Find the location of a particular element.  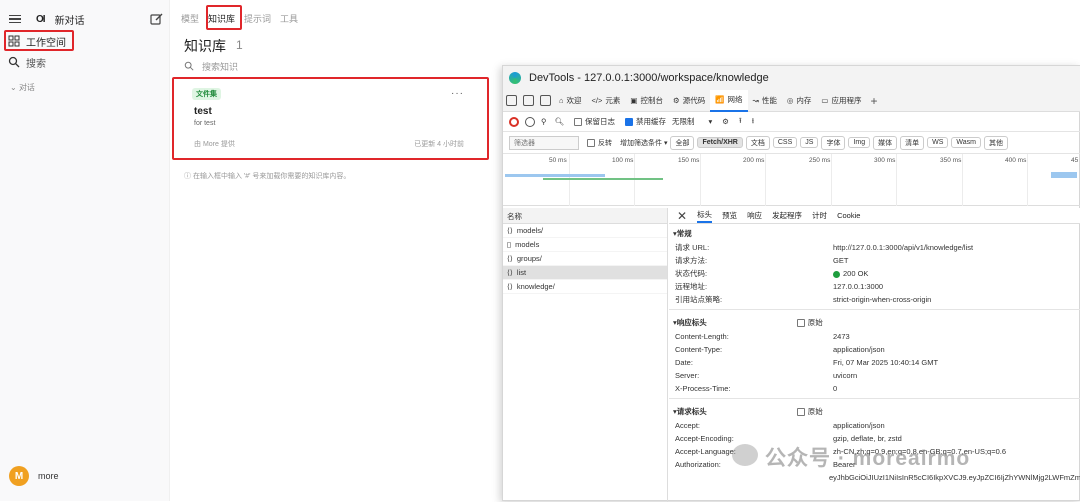

fetch-icon: ⟨⟩ is located at coordinates (510, 286).